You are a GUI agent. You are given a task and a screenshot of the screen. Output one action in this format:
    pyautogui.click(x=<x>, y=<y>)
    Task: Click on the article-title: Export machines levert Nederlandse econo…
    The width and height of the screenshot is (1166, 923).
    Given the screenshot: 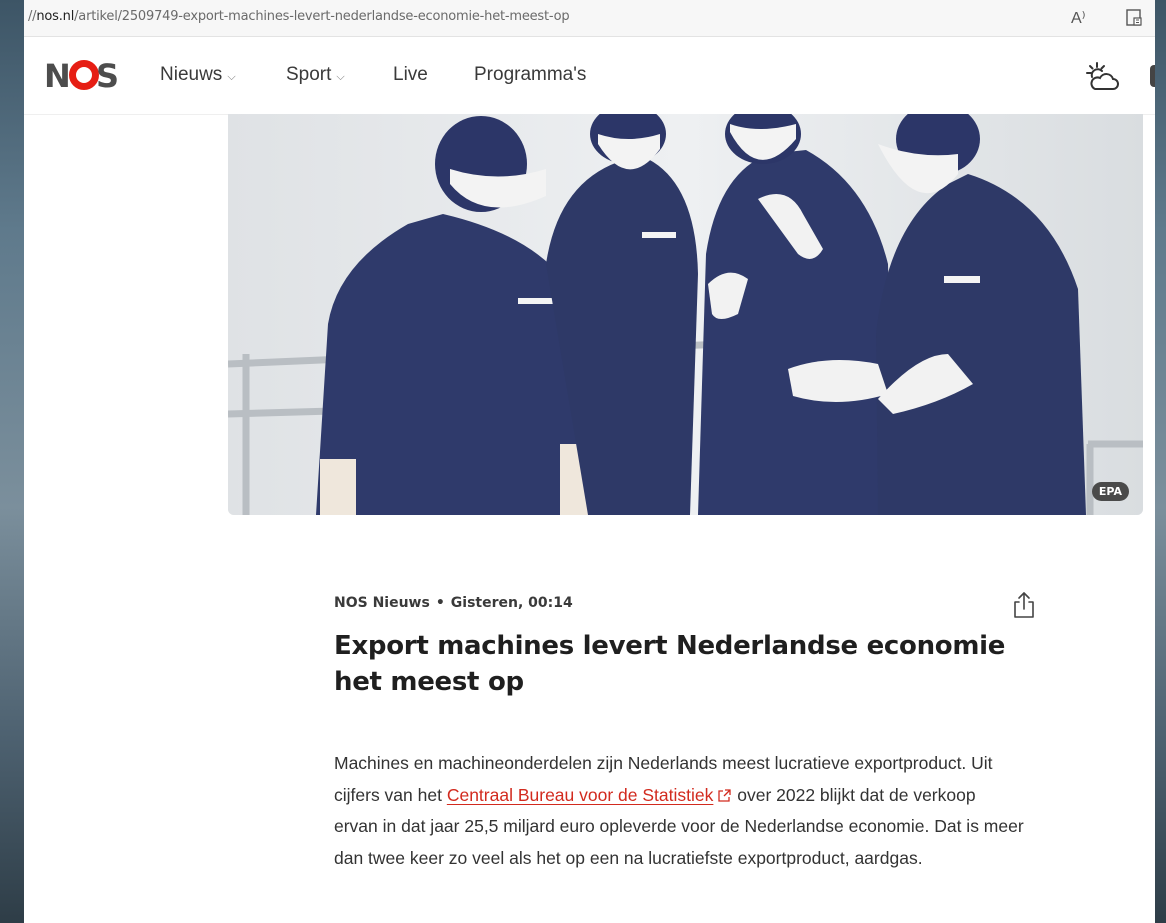 What is the action you would take?
    pyautogui.click(x=670, y=664)
    